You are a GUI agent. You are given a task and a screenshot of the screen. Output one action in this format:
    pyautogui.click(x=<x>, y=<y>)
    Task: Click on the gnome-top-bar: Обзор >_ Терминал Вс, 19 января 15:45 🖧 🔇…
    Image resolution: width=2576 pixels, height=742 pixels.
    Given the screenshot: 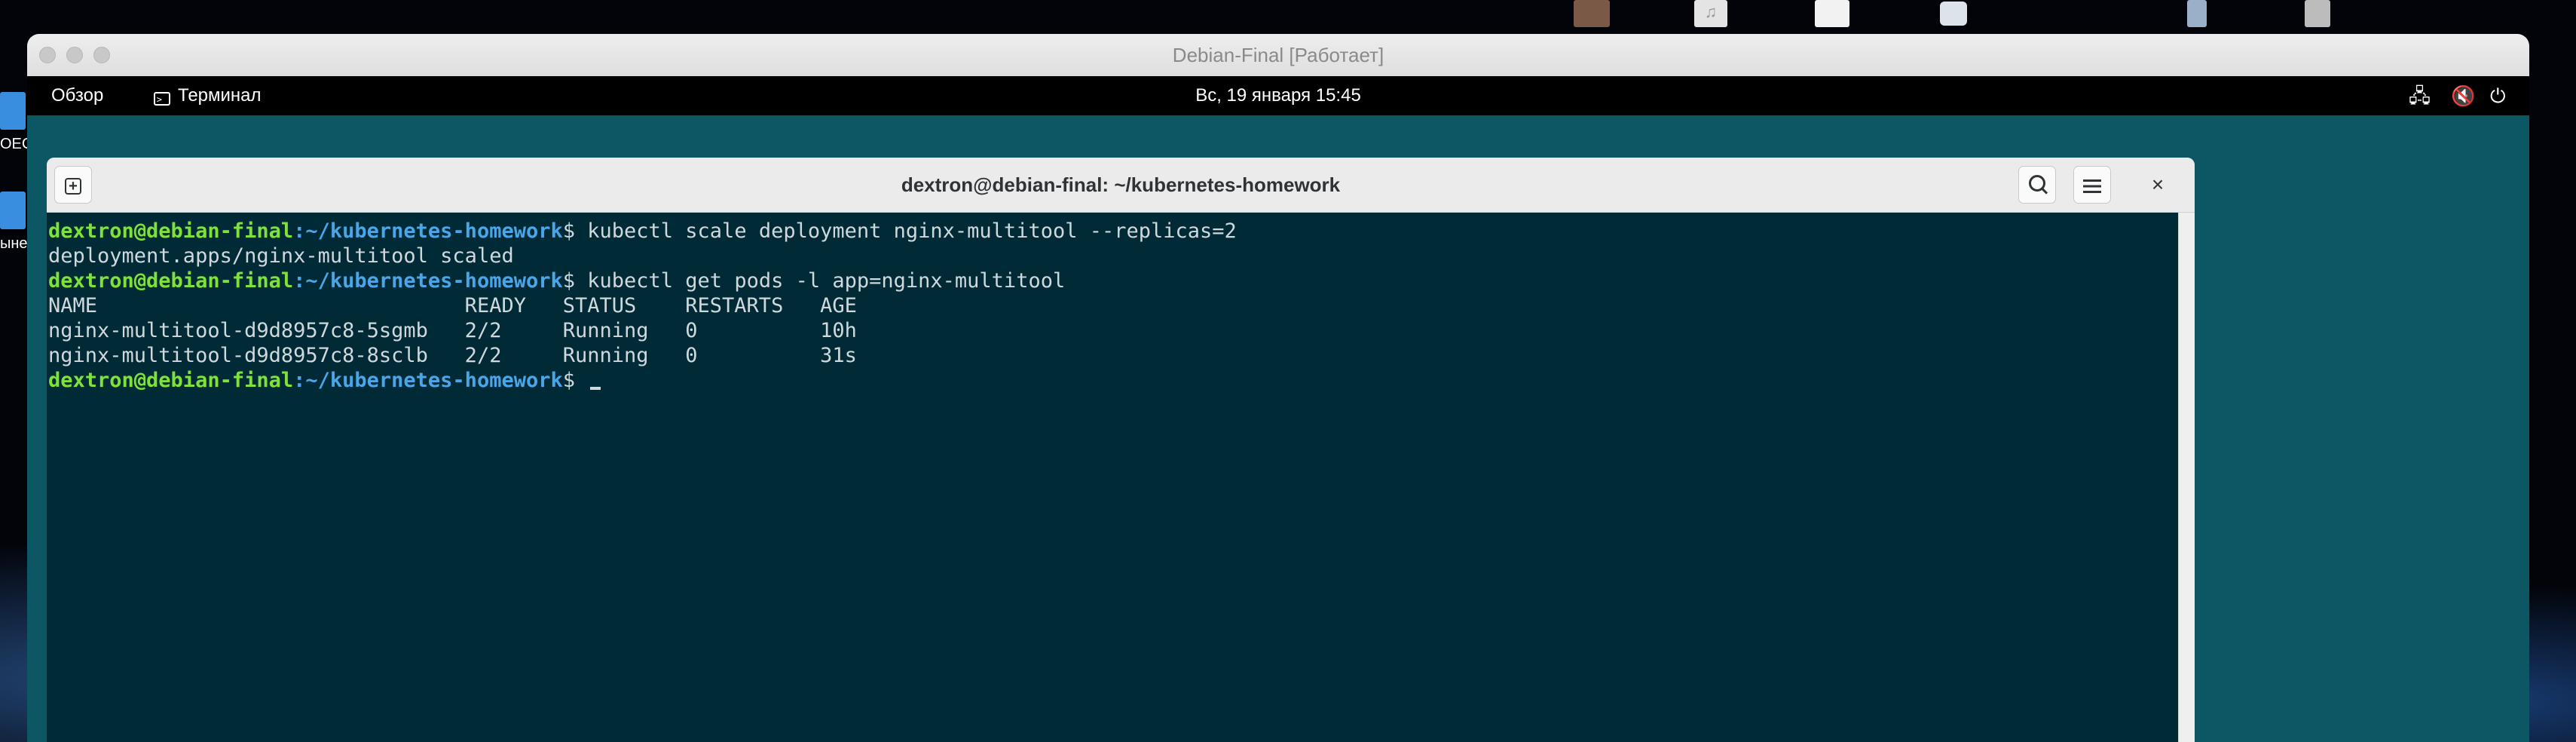 What is the action you would take?
    pyautogui.click(x=1278, y=95)
    